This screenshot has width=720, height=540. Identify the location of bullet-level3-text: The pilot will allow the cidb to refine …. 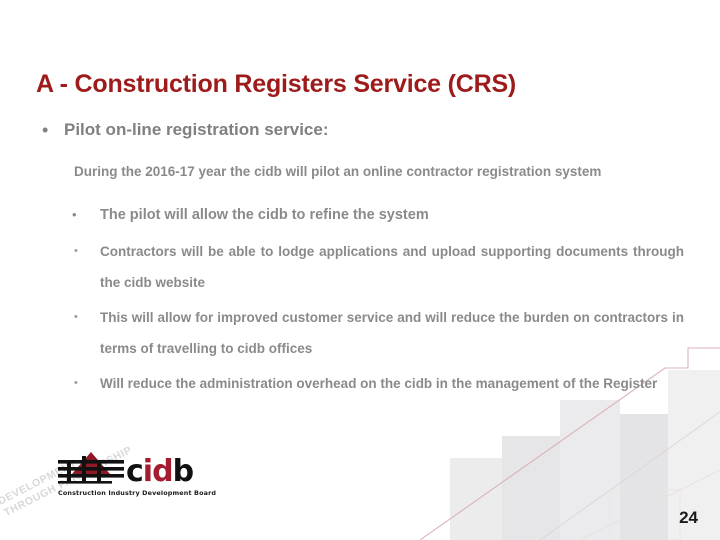
(264, 215).